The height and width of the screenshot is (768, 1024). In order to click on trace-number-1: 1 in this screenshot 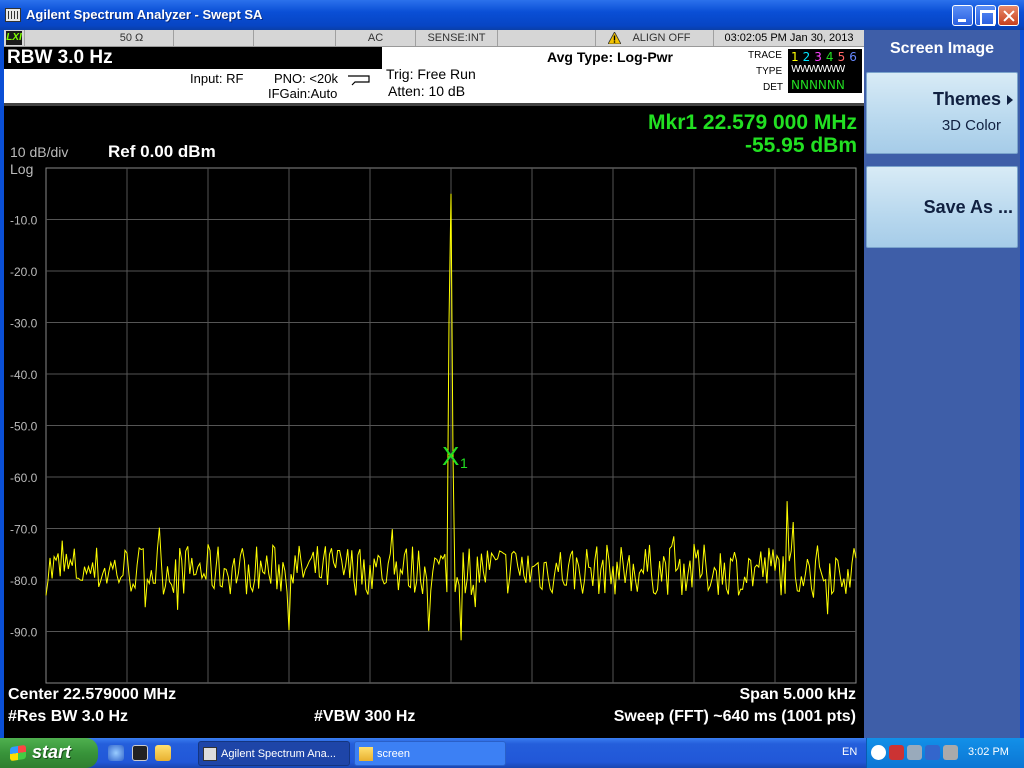, I will do `click(795, 57)`.